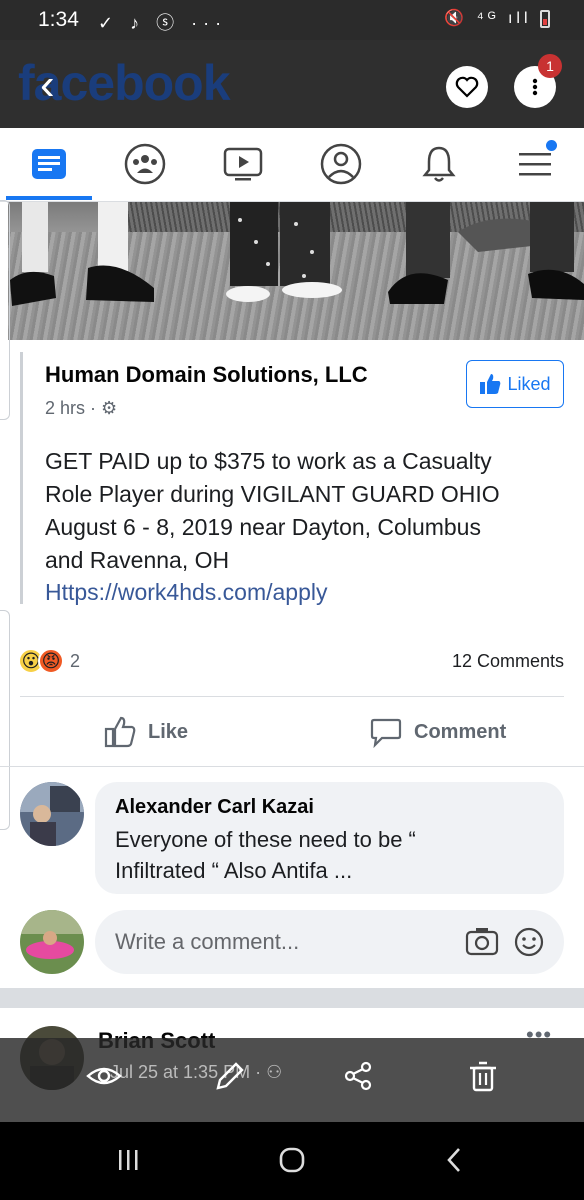  What do you see at coordinates (535, 164) in the screenshot?
I see `menu-icon` at bounding box center [535, 164].